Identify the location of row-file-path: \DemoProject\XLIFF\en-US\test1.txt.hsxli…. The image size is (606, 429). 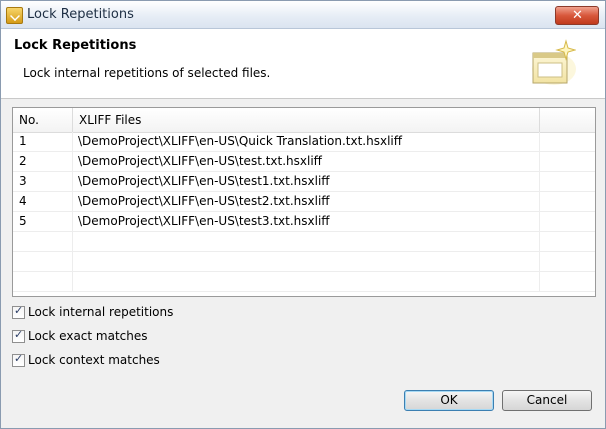
(306, 181).